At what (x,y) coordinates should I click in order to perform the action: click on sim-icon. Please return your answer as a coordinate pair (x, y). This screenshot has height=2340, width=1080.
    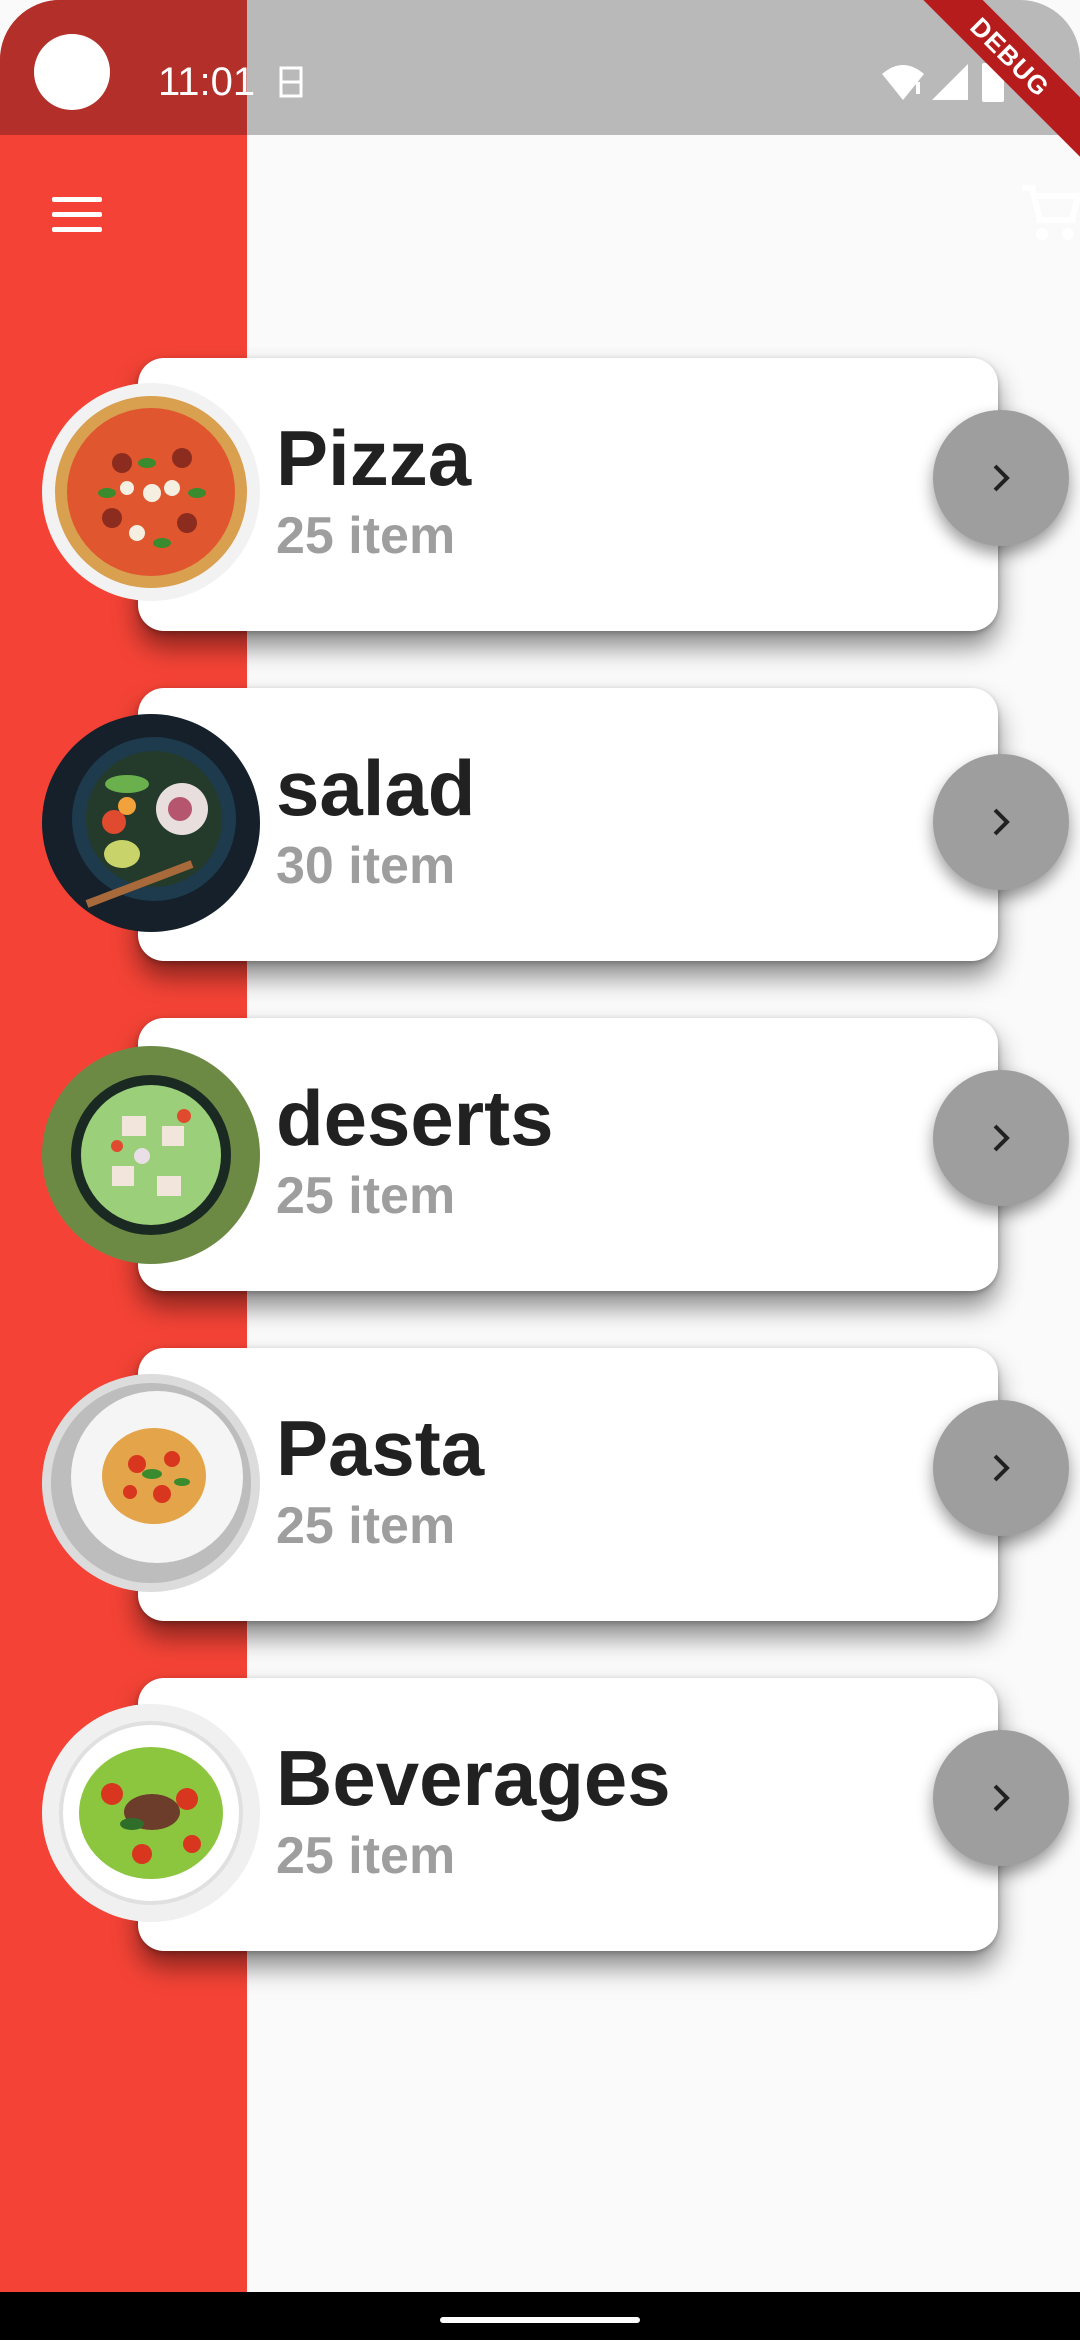
    Looking at the image, I should click on (291, 82).